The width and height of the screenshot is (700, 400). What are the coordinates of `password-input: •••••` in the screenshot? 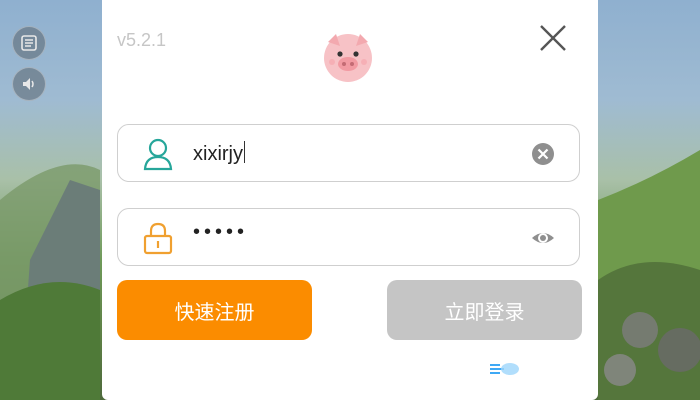 It's located at (220, 232).